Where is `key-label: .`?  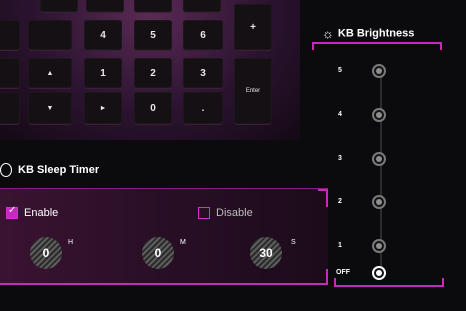
key-label: . is located at coordinates (203, 108).